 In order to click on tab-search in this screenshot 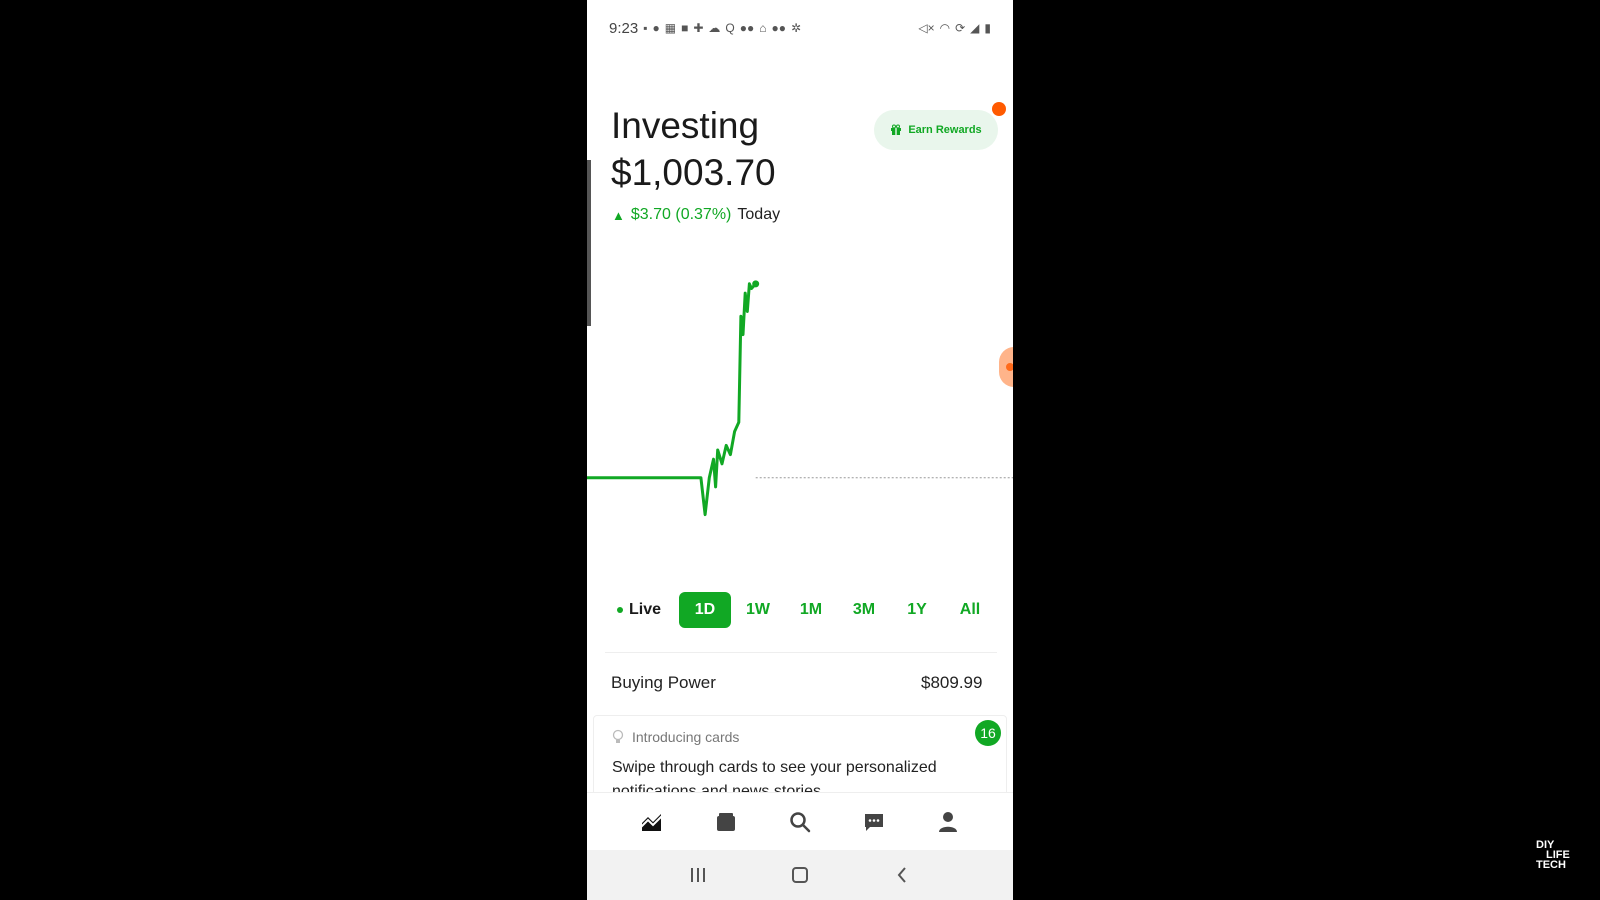, I will do `click(800, 822)`.